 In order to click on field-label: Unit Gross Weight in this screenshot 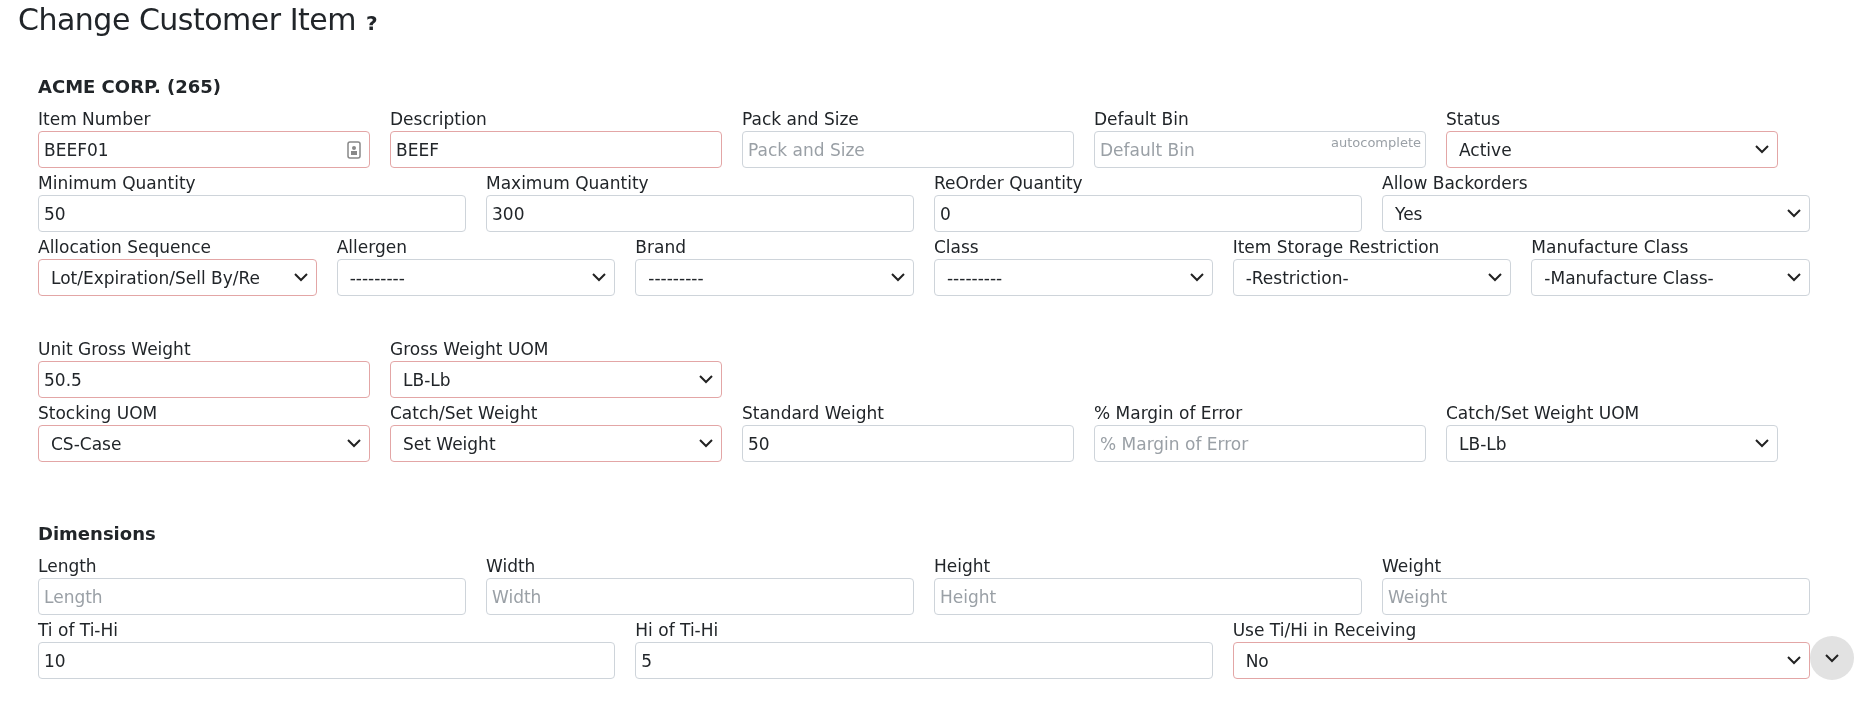, I will do `click(115, 349)`.